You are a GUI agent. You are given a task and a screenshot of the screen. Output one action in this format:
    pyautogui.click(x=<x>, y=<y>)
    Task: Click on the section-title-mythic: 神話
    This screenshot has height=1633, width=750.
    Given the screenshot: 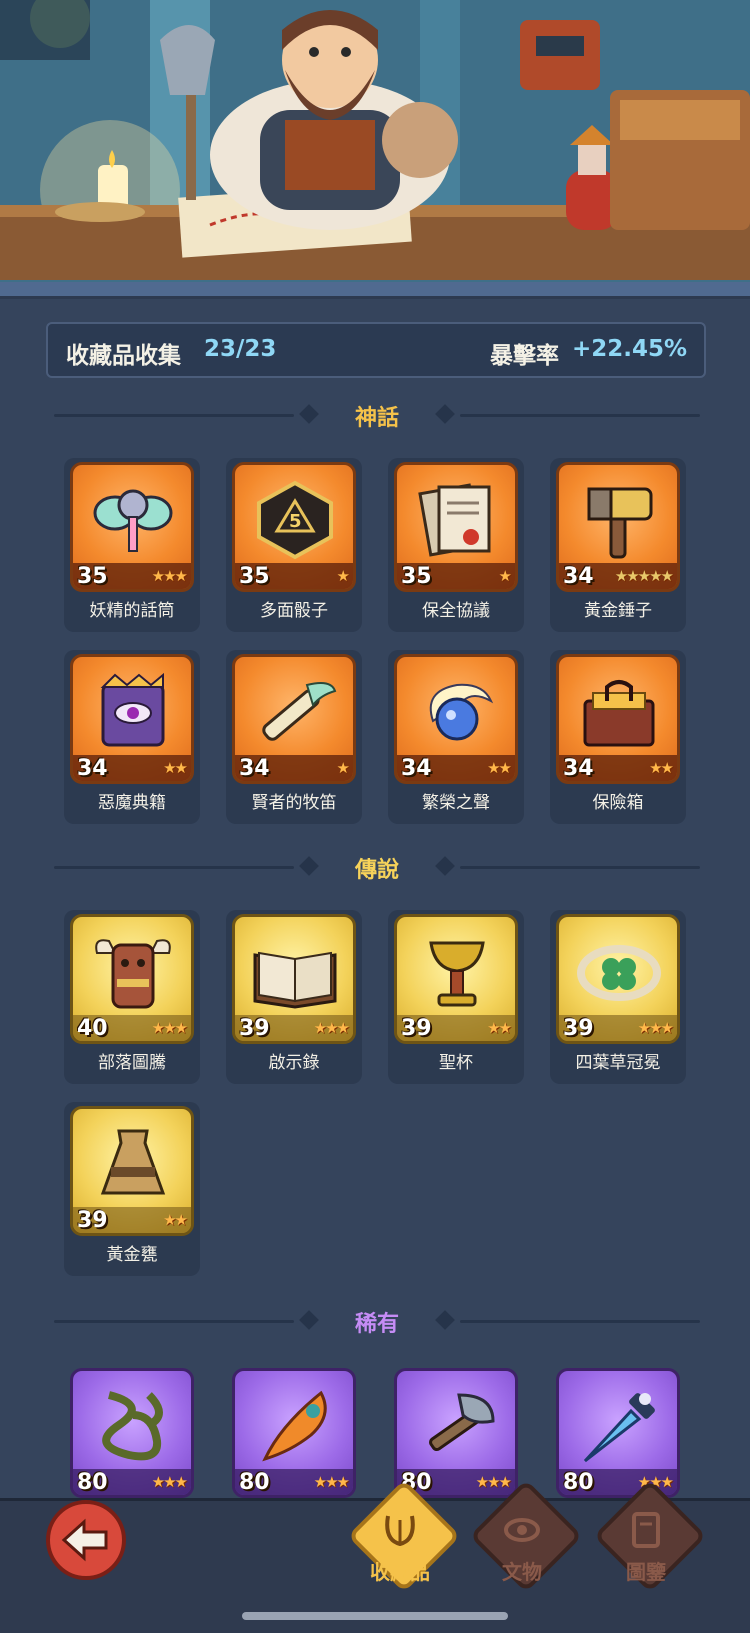 What is the action you would take?
    pyautogui.click(x=376, y=418)
    